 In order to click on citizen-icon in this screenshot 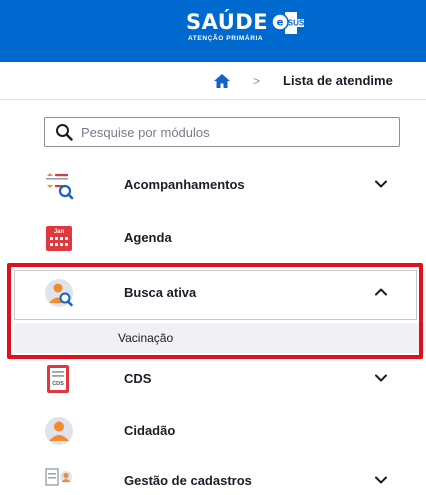, I will do `click(59, 431)`.